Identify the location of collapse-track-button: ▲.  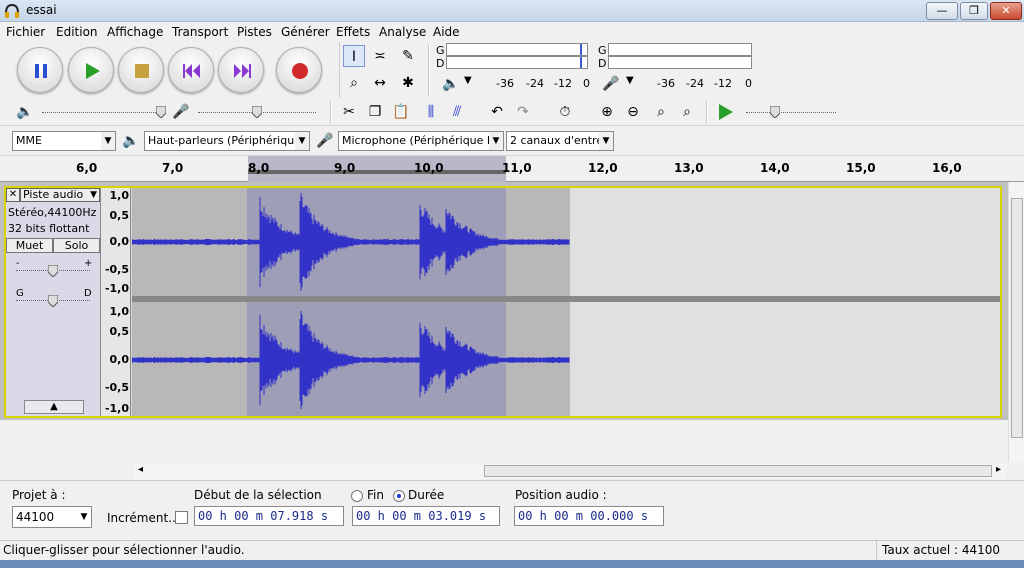
(54, 407).